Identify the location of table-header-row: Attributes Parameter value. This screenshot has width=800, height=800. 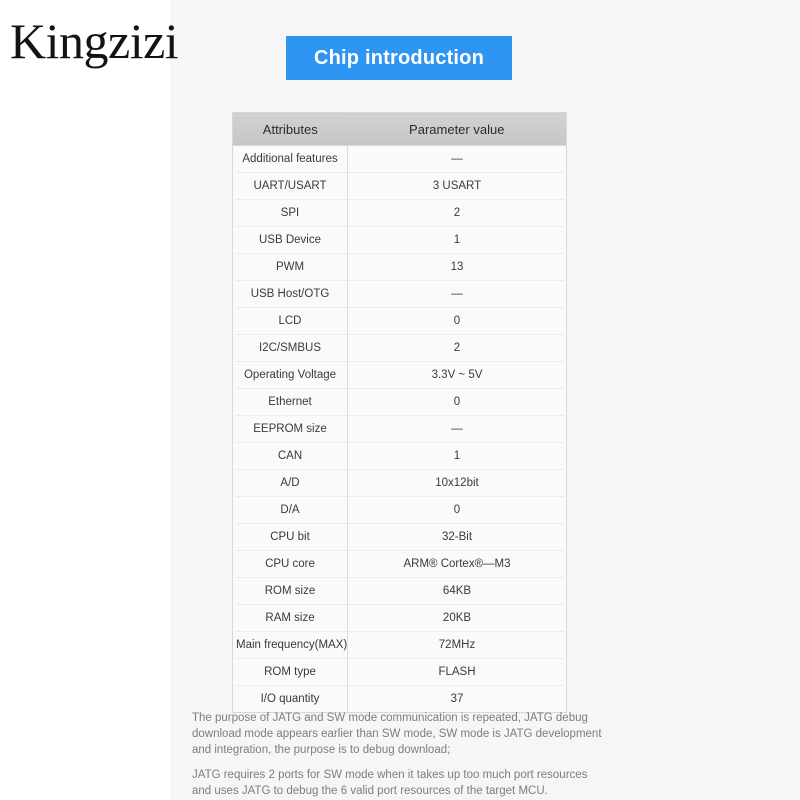
(399, 129).